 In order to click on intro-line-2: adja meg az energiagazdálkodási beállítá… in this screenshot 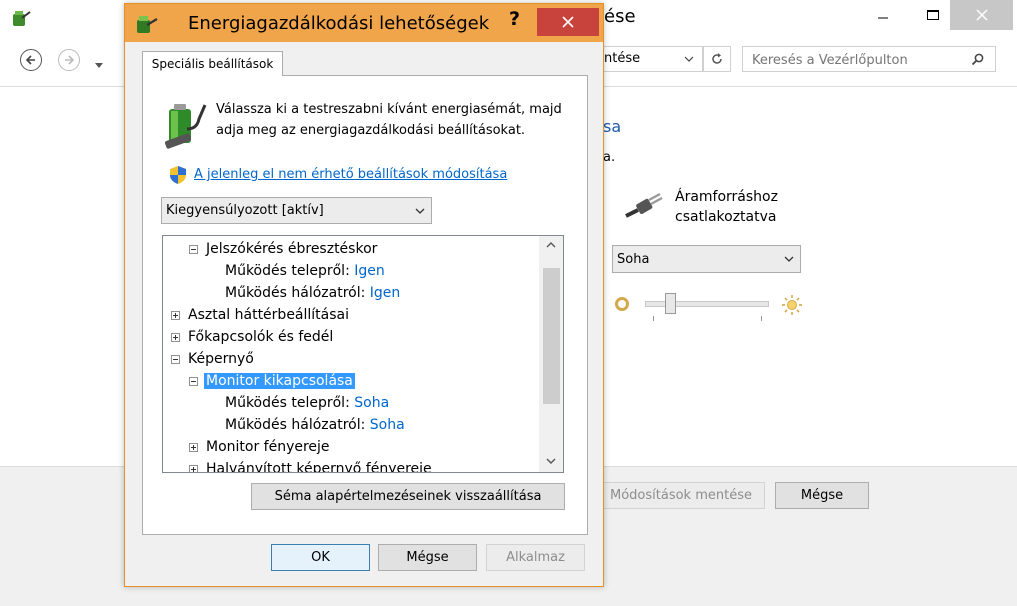, I will do `click(371, 130)`.